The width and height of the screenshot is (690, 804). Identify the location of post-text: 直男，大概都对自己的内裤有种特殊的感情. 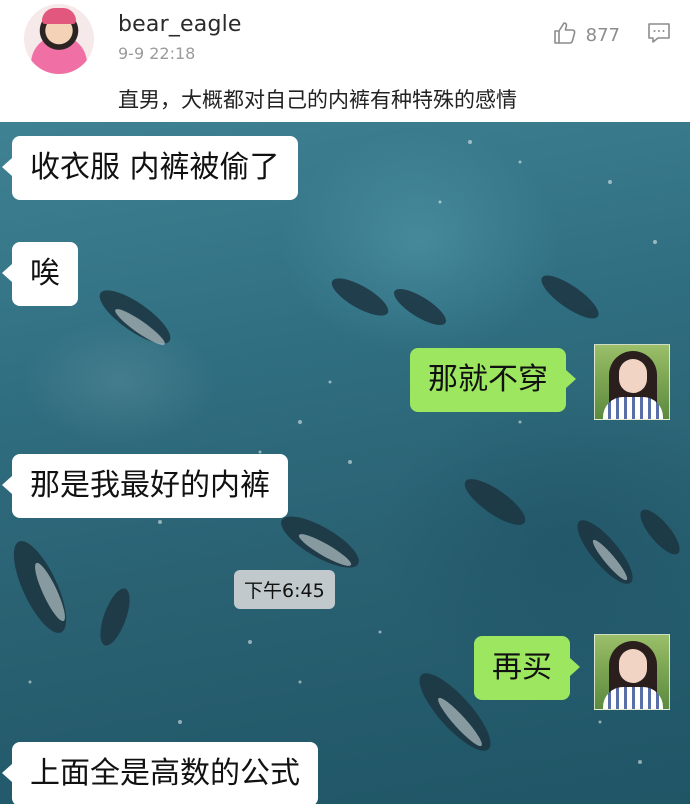
(317, 100).